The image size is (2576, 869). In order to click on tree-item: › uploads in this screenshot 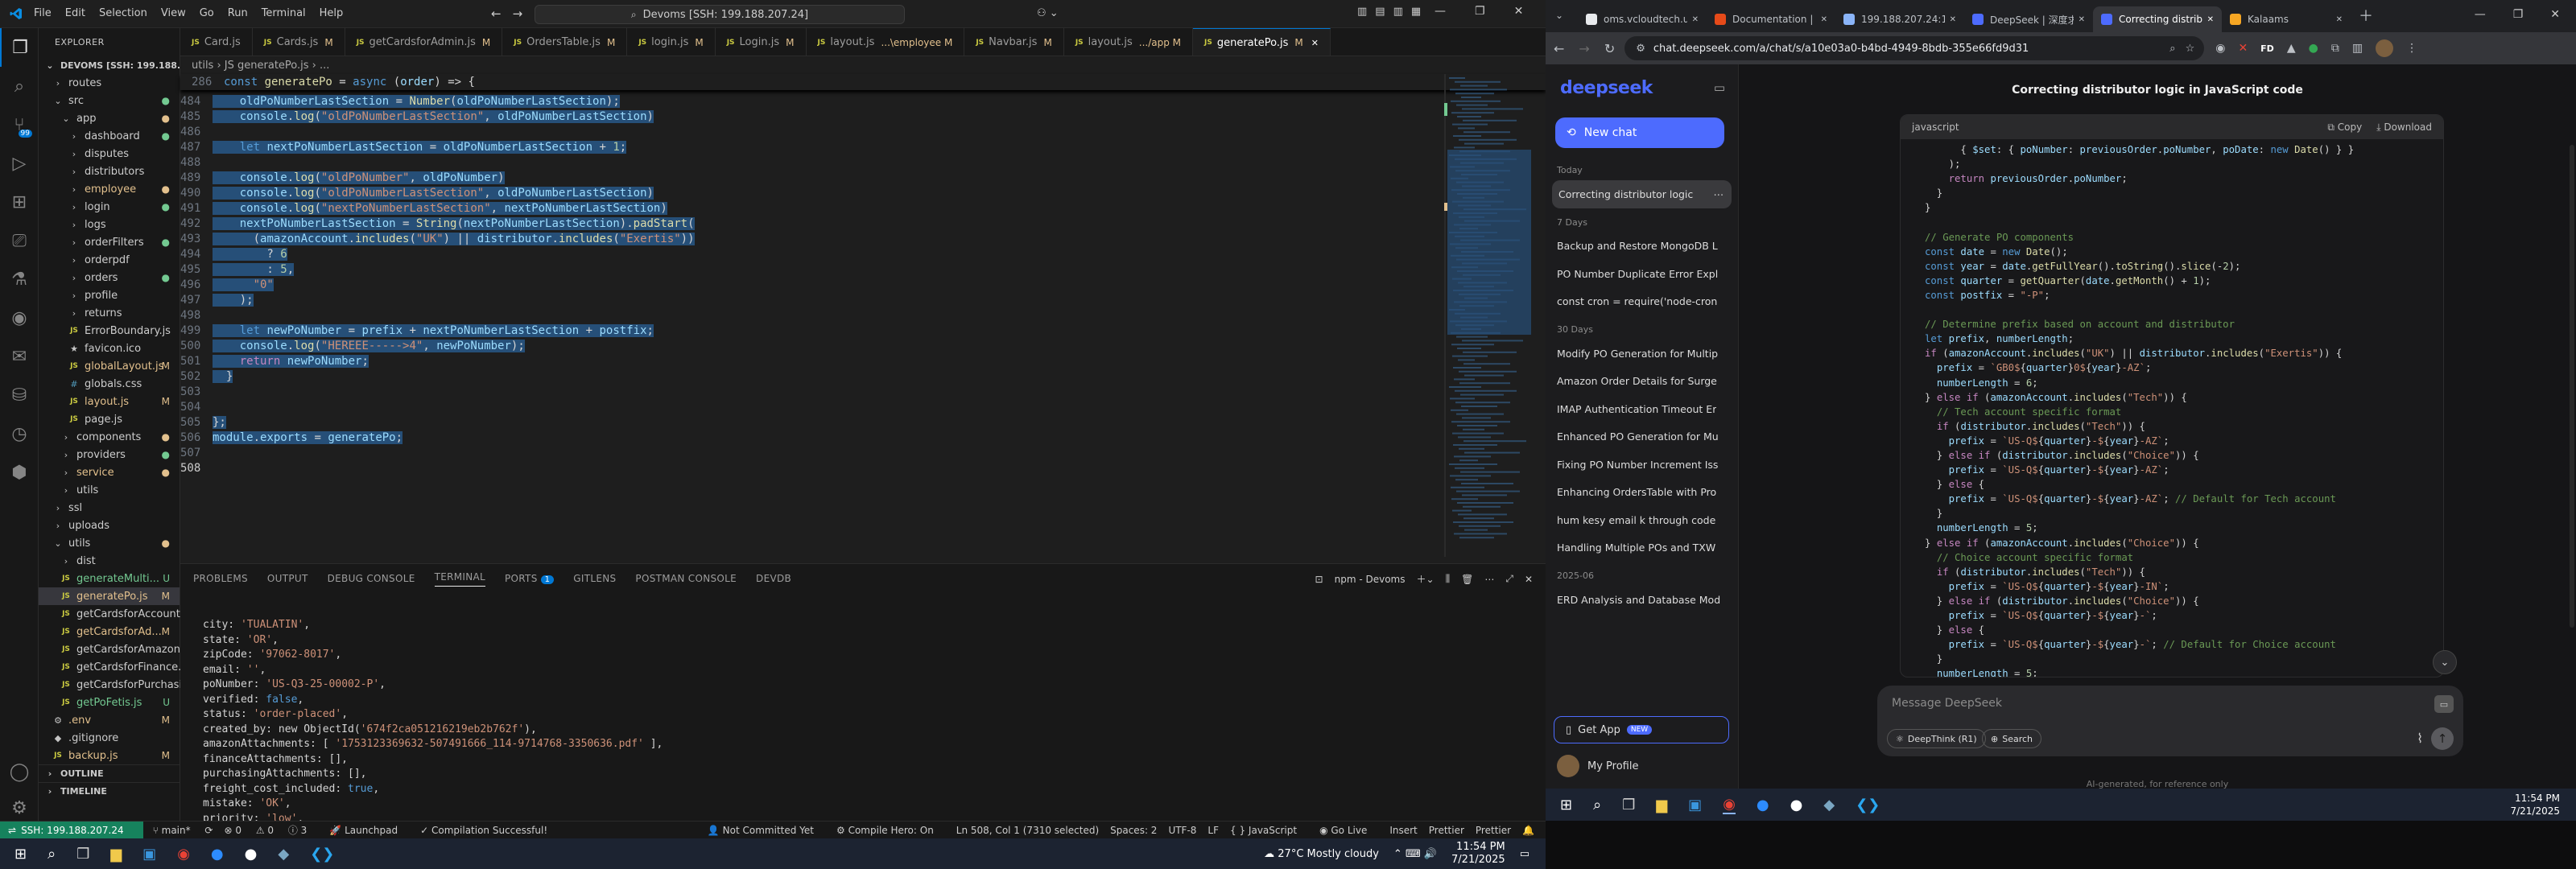, I will do `click(109, 525)`.